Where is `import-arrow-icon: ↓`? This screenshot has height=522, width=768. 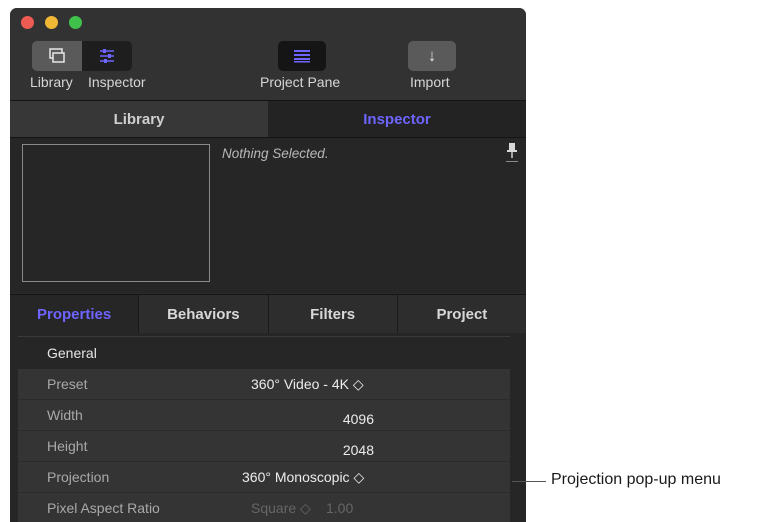
import-arrow-icon: ↓ is located at coordinates (432, 55).